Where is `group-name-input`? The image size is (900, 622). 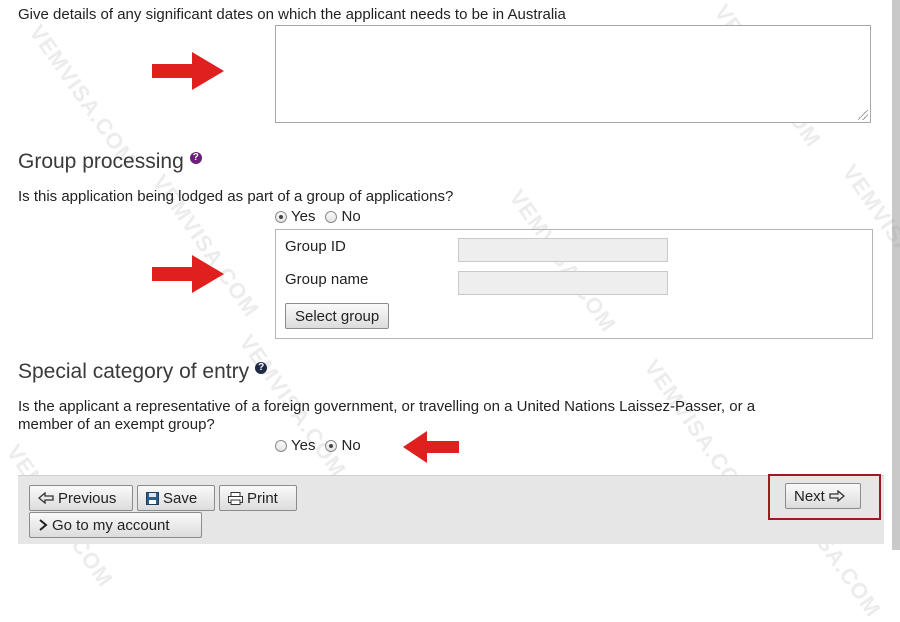 group-name-input is located at coordinates (563, 283).